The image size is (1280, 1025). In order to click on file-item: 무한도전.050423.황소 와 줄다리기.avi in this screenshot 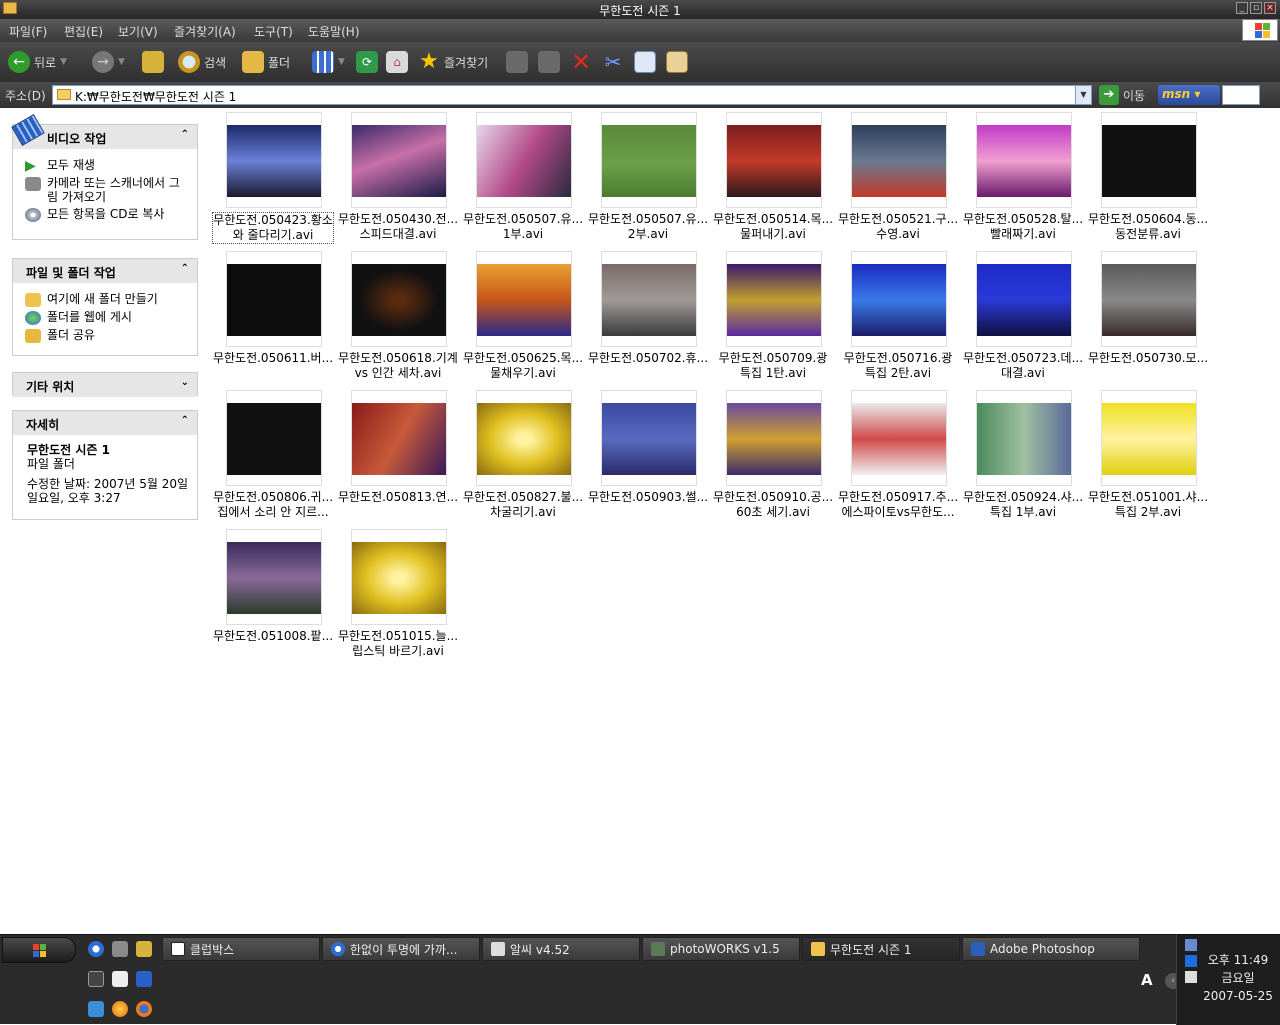, I will do `click(271, 176)`.